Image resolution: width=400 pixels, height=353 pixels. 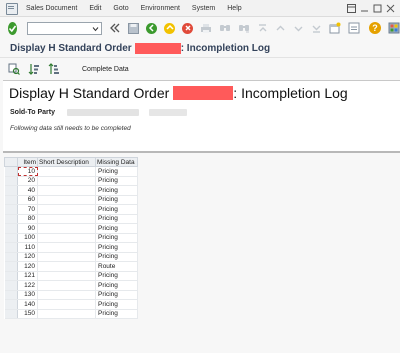 I want to click on exit-icon, so click(x=169, y=28).